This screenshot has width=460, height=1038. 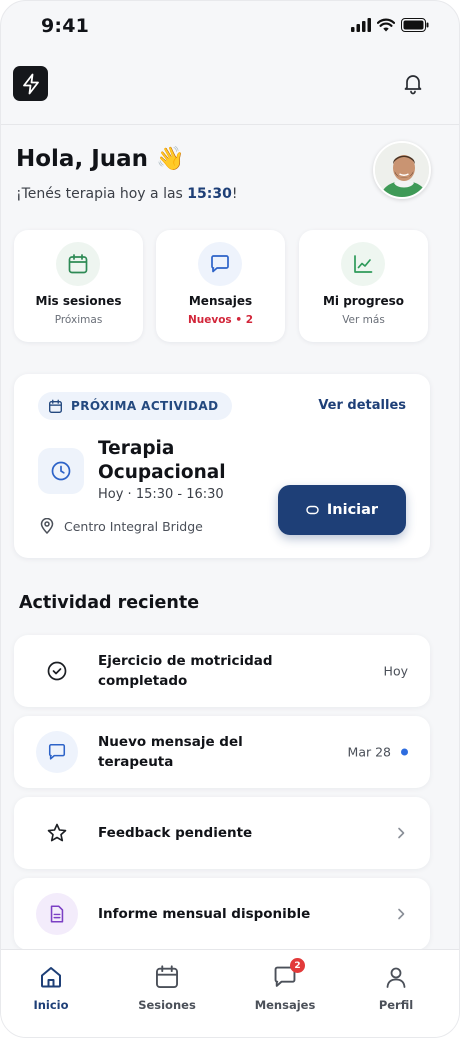 What do you see at coordinates (170, 159) in the screenshot?
I see `wave-emoji-icon: 👋` at bounding box center [170, 159].